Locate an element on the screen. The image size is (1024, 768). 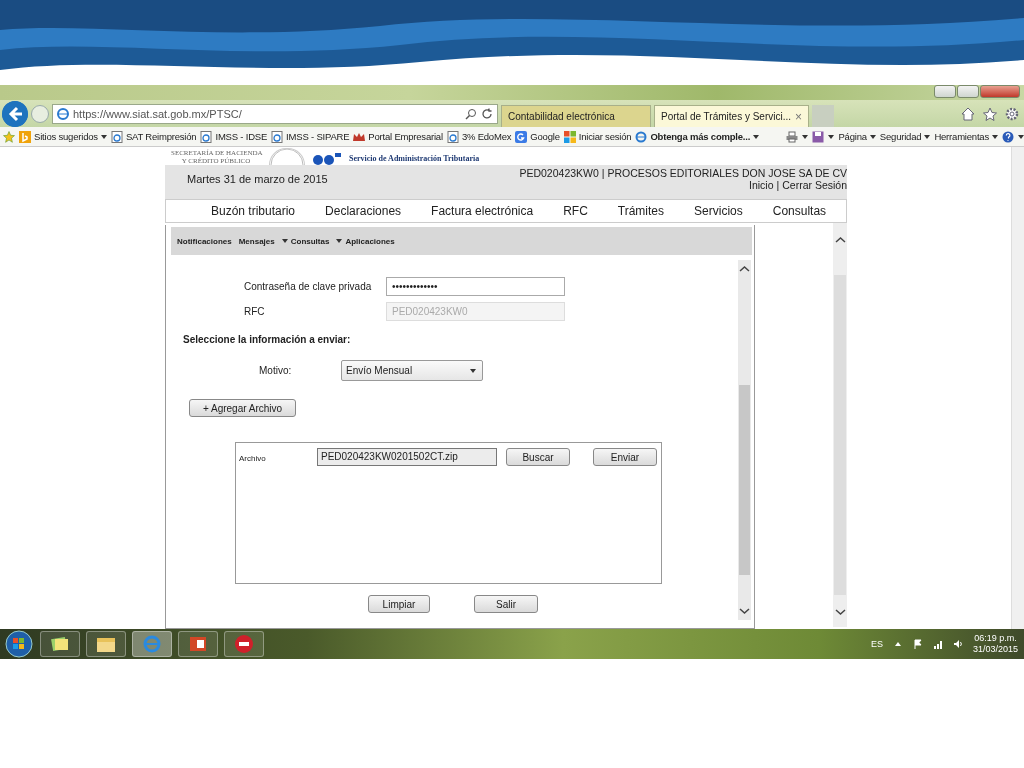
star-icon is located at coordinates (990, 113).